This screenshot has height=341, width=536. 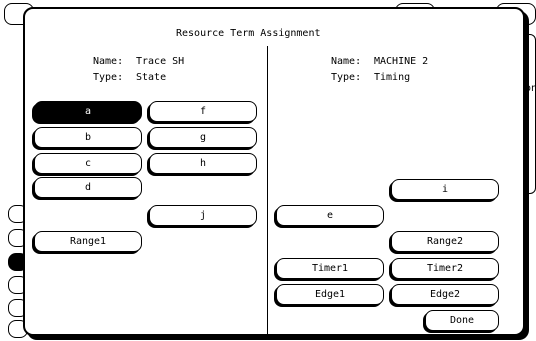 What do you see at coordinates (203, 137) in the screenshot?
I see `term-g-button: g` at bounding box center [203, 137].